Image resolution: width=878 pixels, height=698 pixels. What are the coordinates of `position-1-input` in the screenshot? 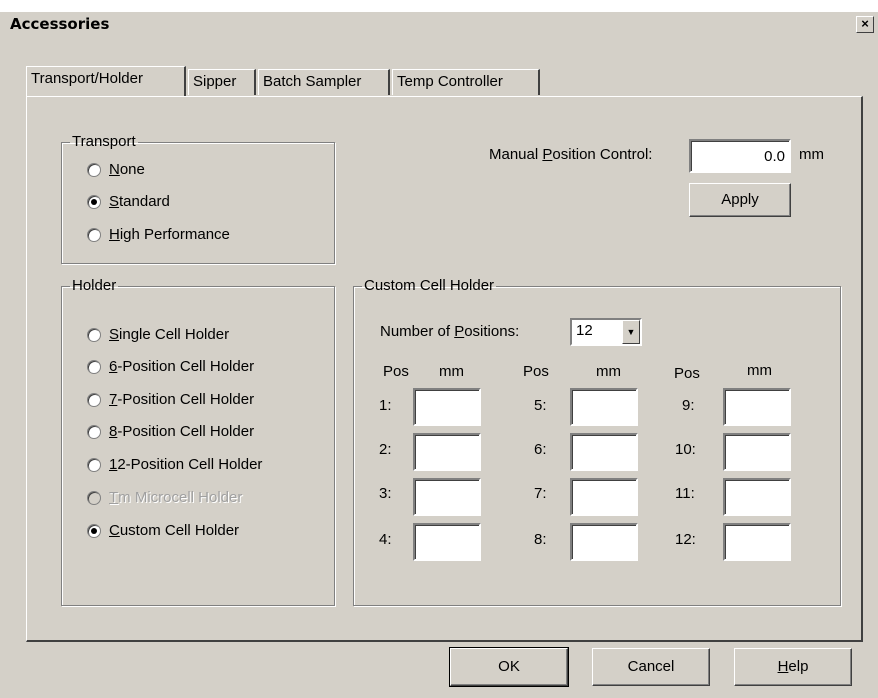 It's located at (447, 407).